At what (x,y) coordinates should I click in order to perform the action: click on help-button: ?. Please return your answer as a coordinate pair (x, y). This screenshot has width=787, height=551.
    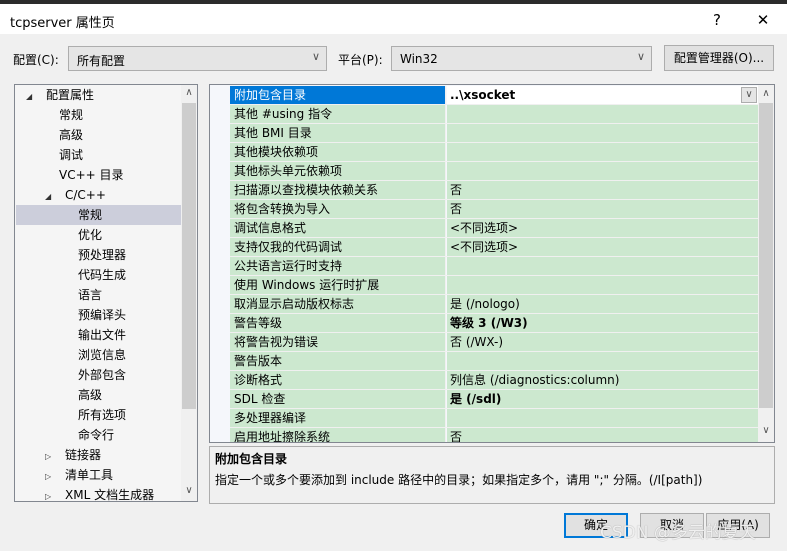
    Looking at the image, I should click on (717, 20).